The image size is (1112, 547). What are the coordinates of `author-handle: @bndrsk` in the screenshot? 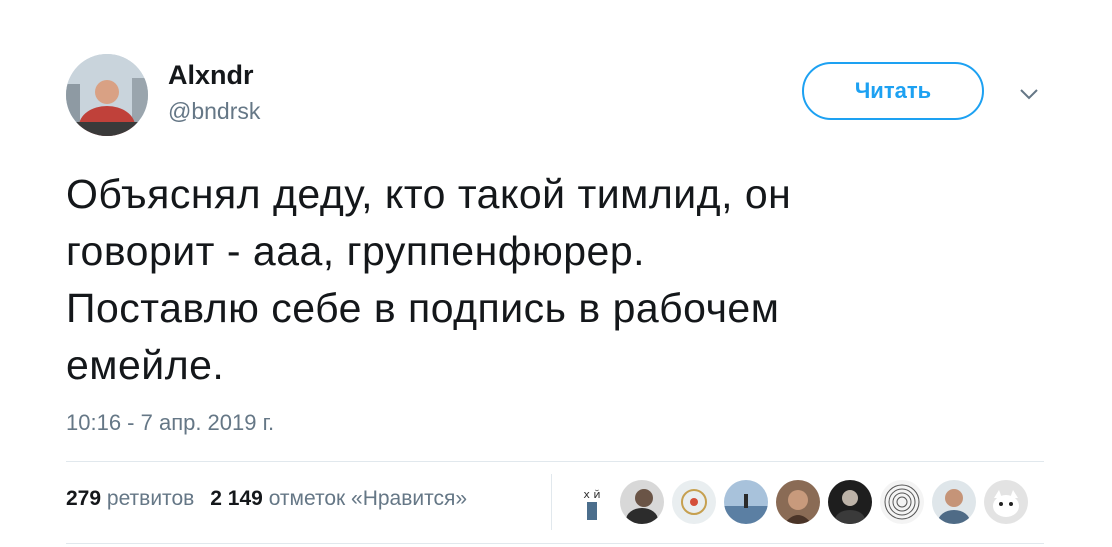 It's located at (214, 111).